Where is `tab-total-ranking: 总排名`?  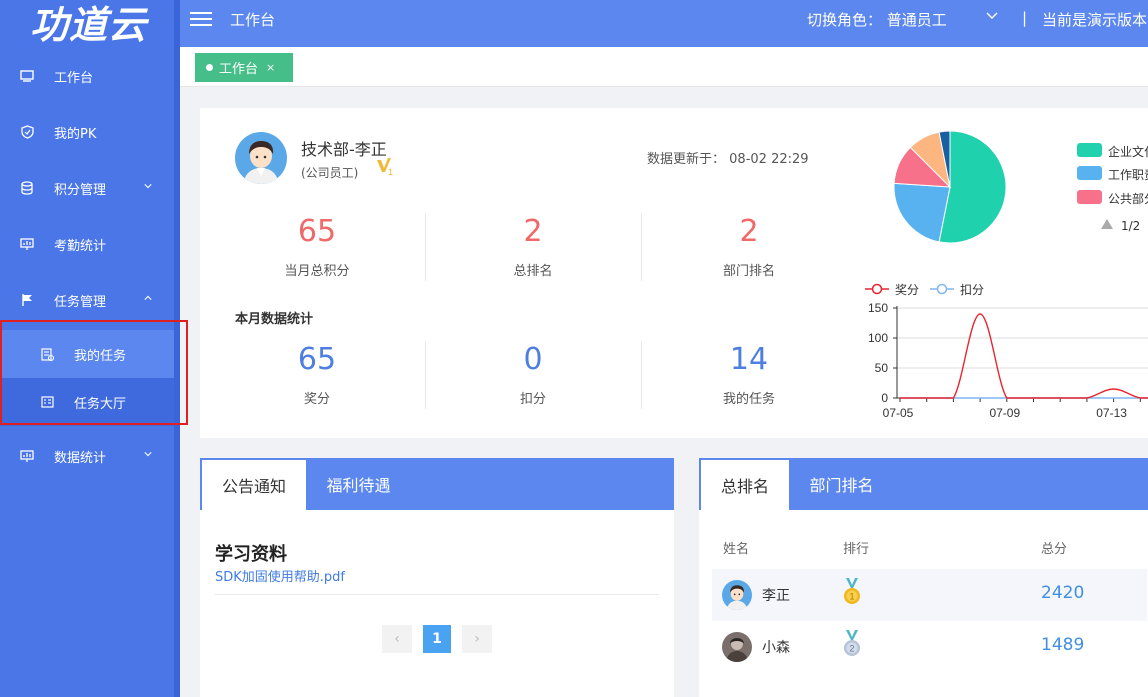 tab-total-ranking: 总排名 is located at coordinates (745, 485).